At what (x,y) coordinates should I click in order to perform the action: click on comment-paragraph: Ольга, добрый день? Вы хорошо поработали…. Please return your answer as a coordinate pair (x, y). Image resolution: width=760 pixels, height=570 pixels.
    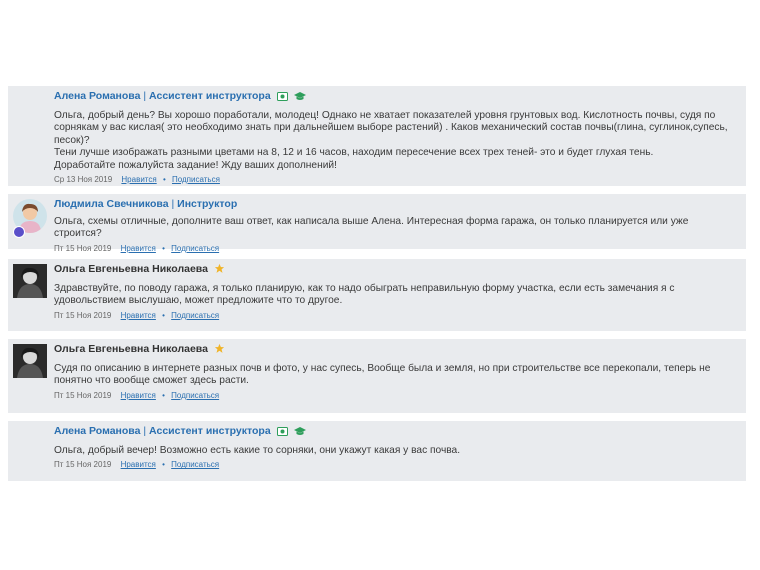
    Looking at the image, I should click on (391, 128).